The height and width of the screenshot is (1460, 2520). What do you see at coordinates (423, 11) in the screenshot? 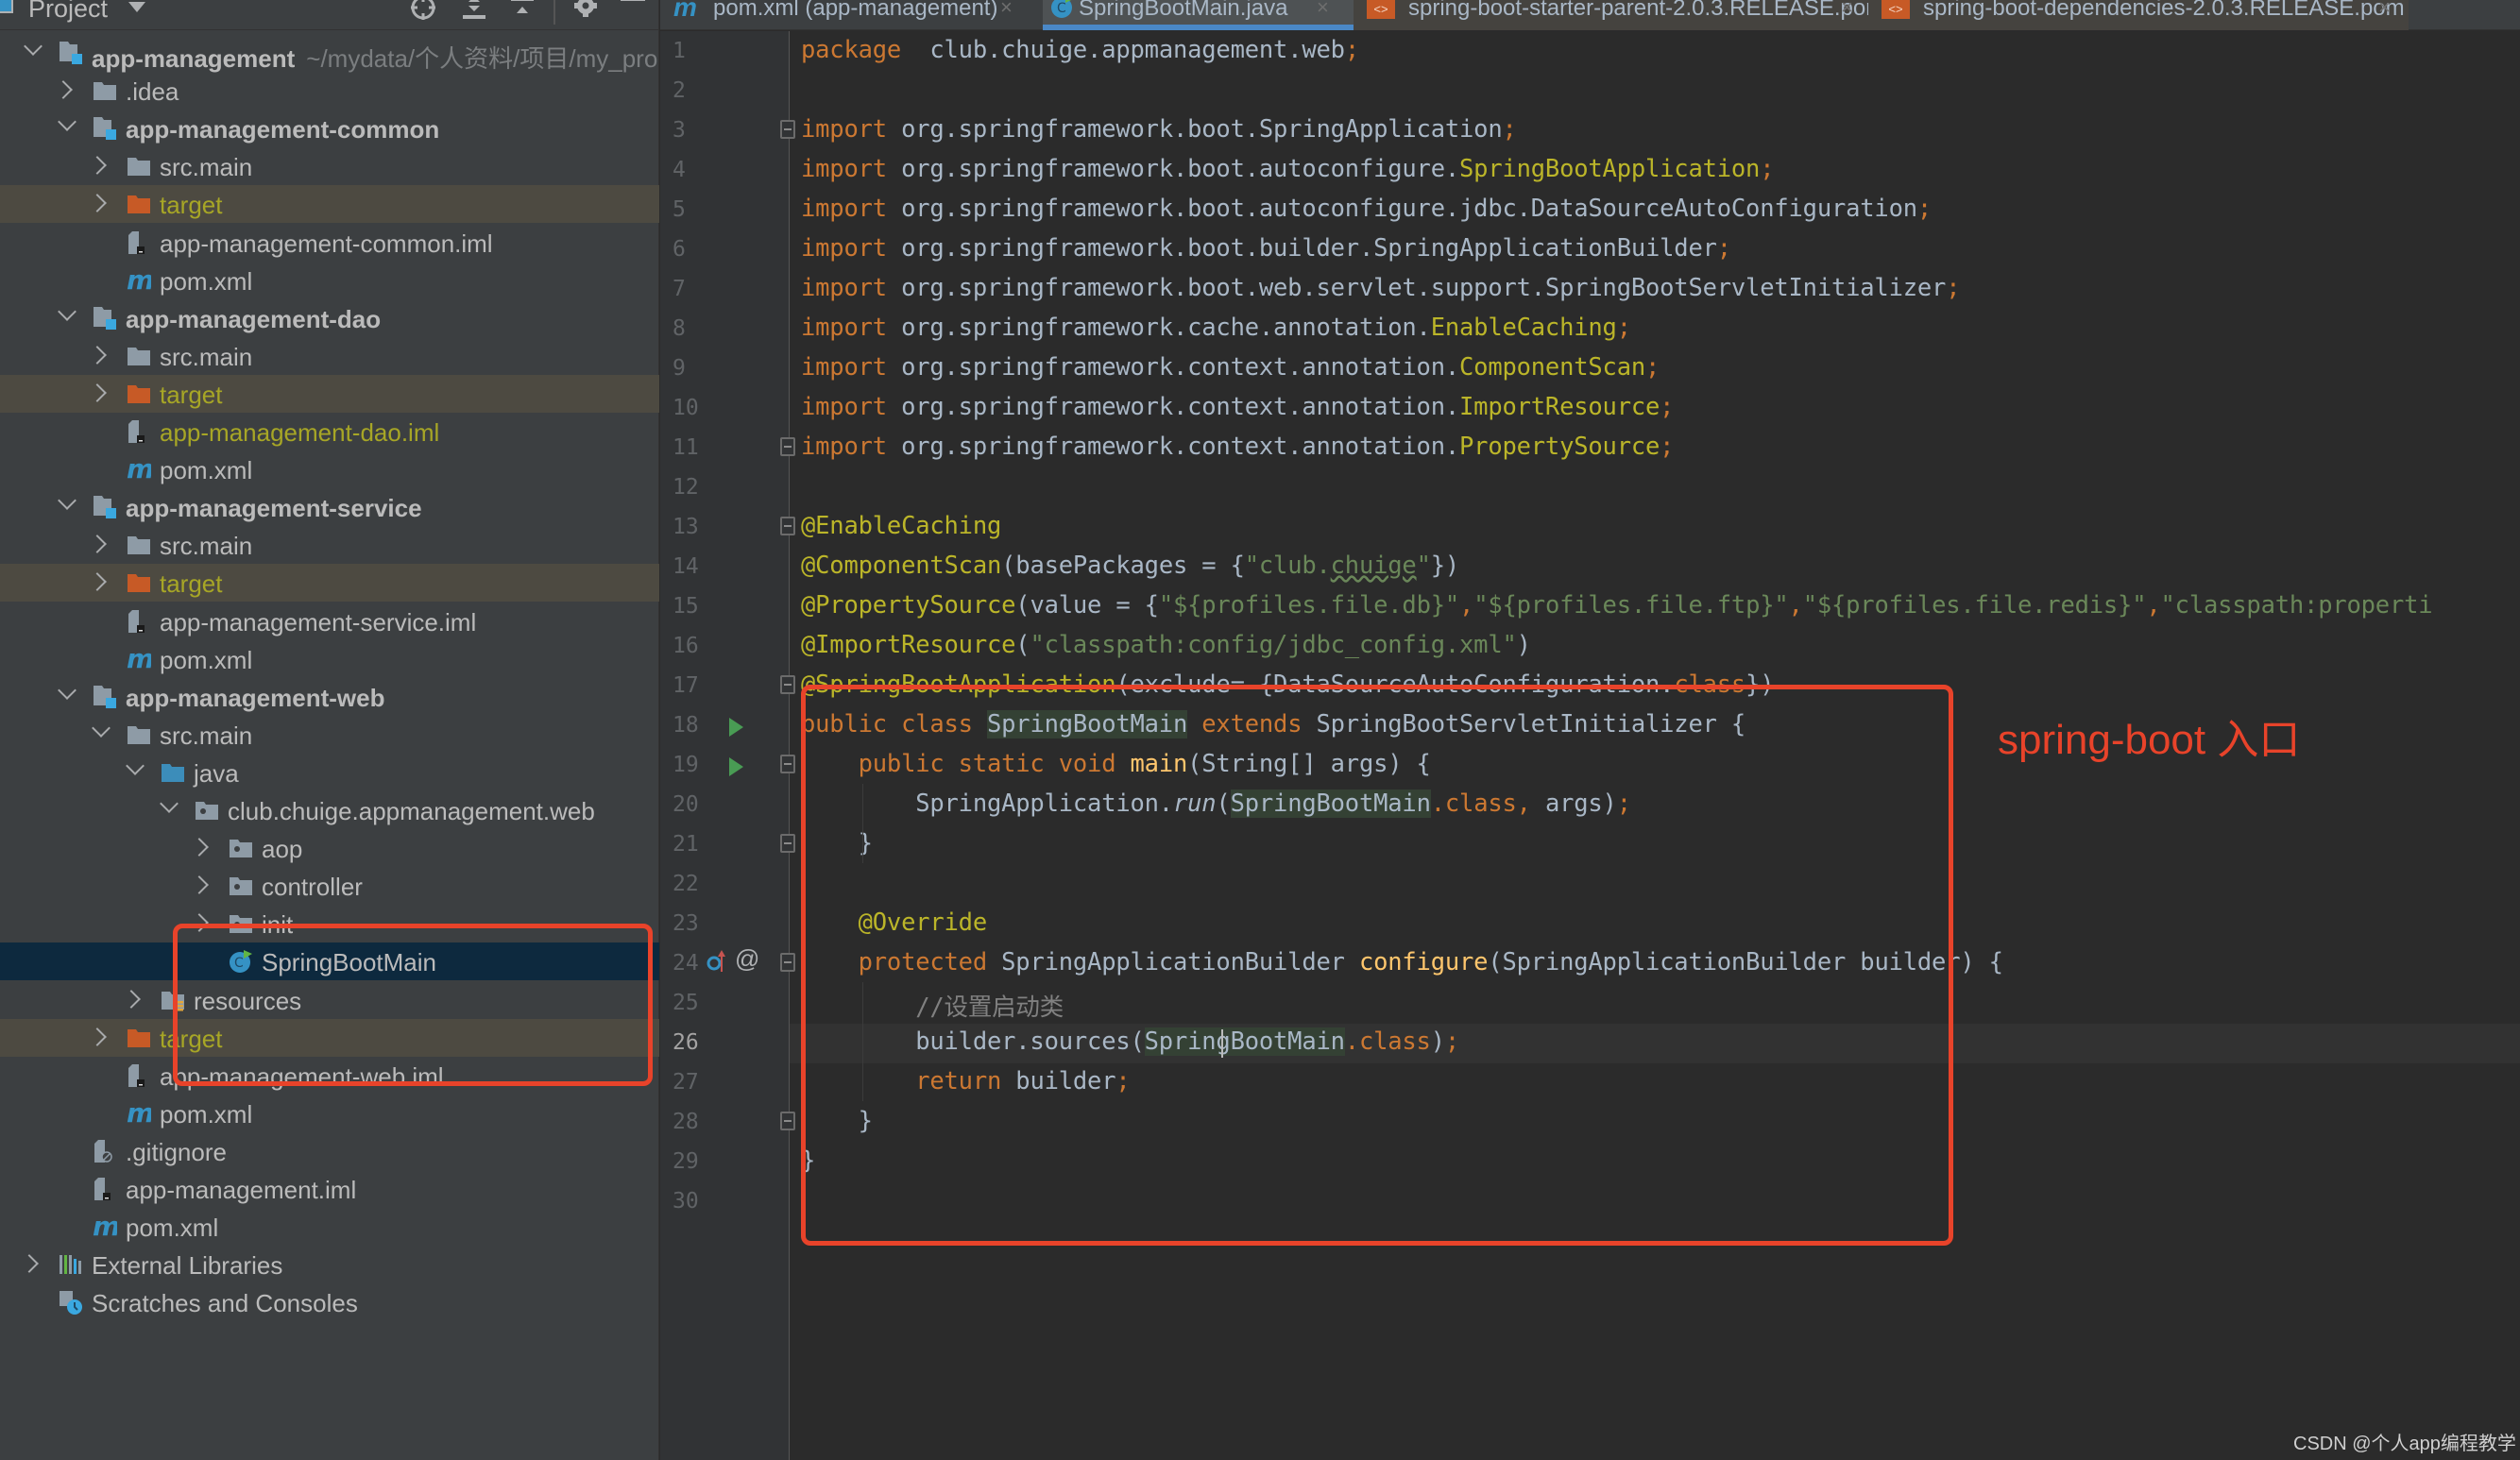
I see `locate-icon` at bounding box center [423, 11].